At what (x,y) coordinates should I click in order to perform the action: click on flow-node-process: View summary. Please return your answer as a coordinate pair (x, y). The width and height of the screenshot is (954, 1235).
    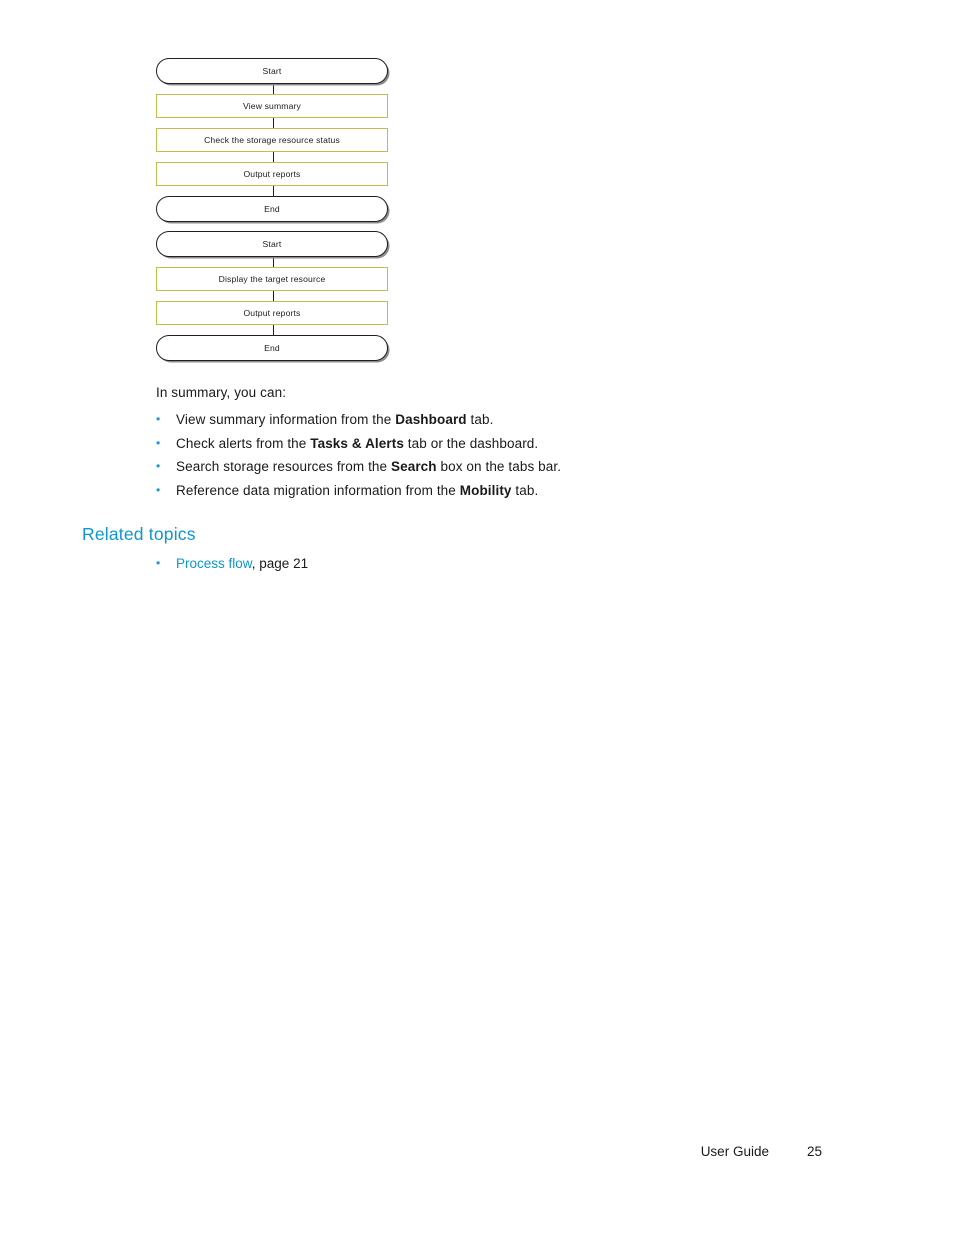
    Looking at the image, I should click on (272, 106).